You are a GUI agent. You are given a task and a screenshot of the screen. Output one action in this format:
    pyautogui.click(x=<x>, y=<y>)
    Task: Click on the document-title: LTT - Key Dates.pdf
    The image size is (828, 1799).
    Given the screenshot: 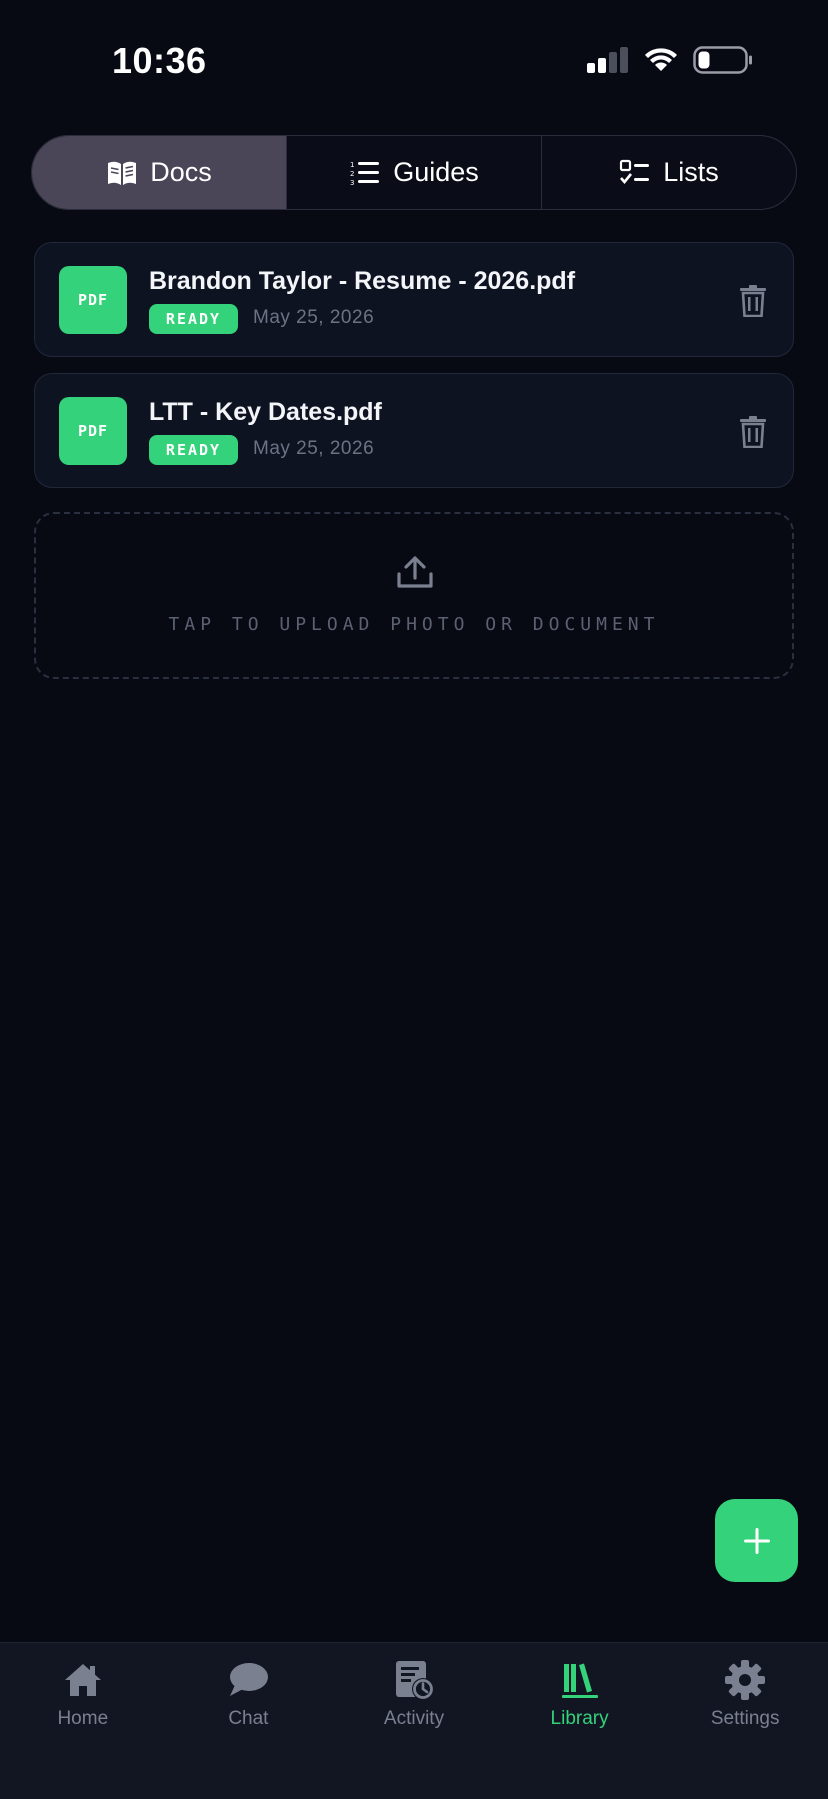 What is the action you would take?
    pyautogui.click(x=265, y=412)
    